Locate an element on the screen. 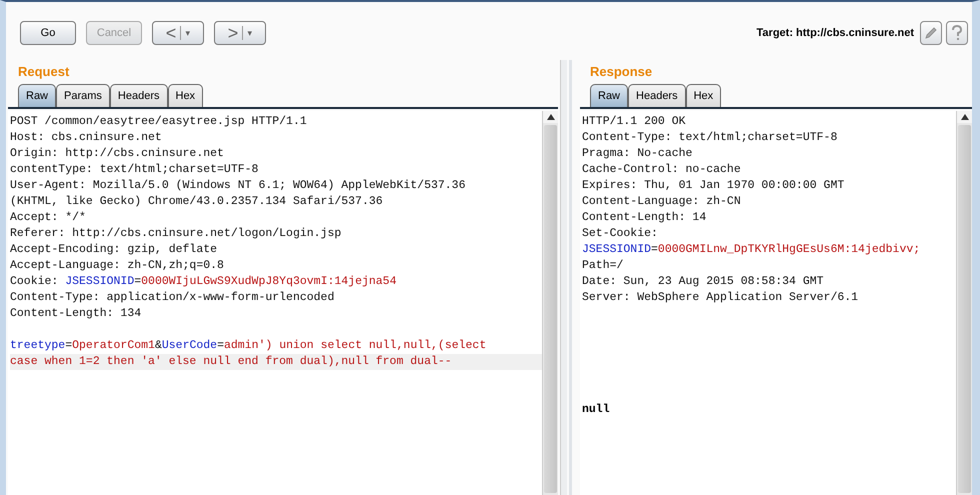  code-line: POST /common/easytree/easytree.jsp HTTP/1.1 is located at coordinates (159, 122).